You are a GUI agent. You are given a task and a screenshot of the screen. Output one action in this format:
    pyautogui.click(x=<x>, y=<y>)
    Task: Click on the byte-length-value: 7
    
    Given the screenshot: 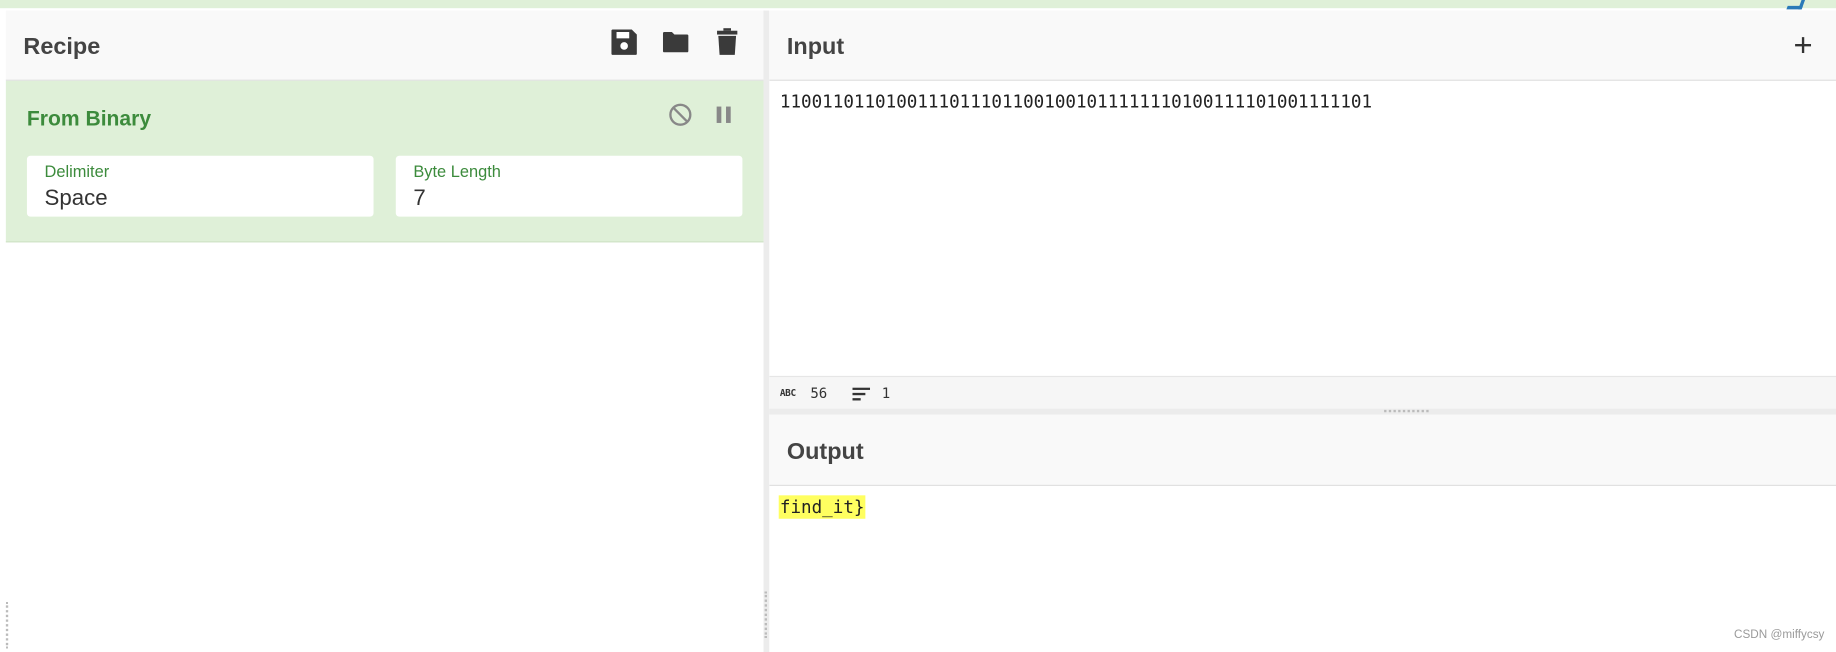 What is the action you would take?
    pyautogui.click(x=419, y=199)
    